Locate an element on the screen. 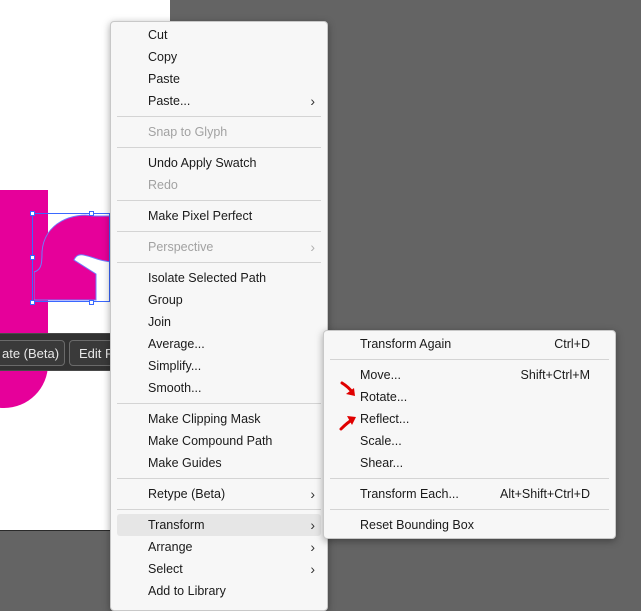 This screenshot has width=641, height=611. menu-item-label: Select is located at coordinates (165, 569).